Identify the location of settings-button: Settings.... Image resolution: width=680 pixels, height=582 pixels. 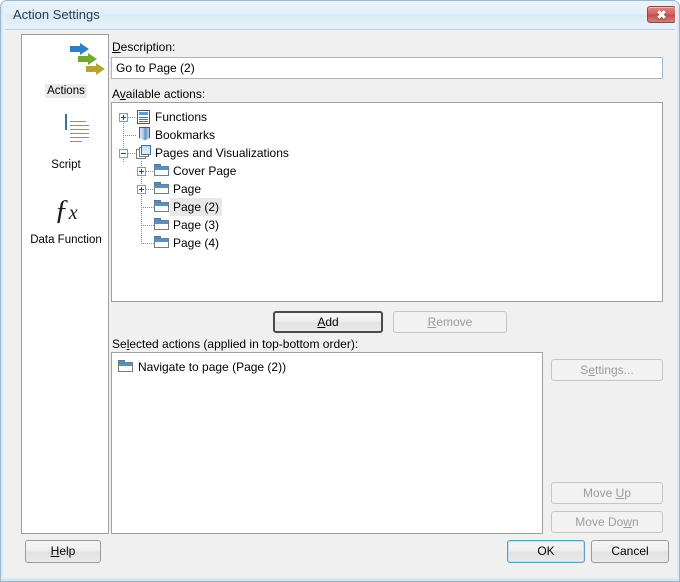
(607, 370).